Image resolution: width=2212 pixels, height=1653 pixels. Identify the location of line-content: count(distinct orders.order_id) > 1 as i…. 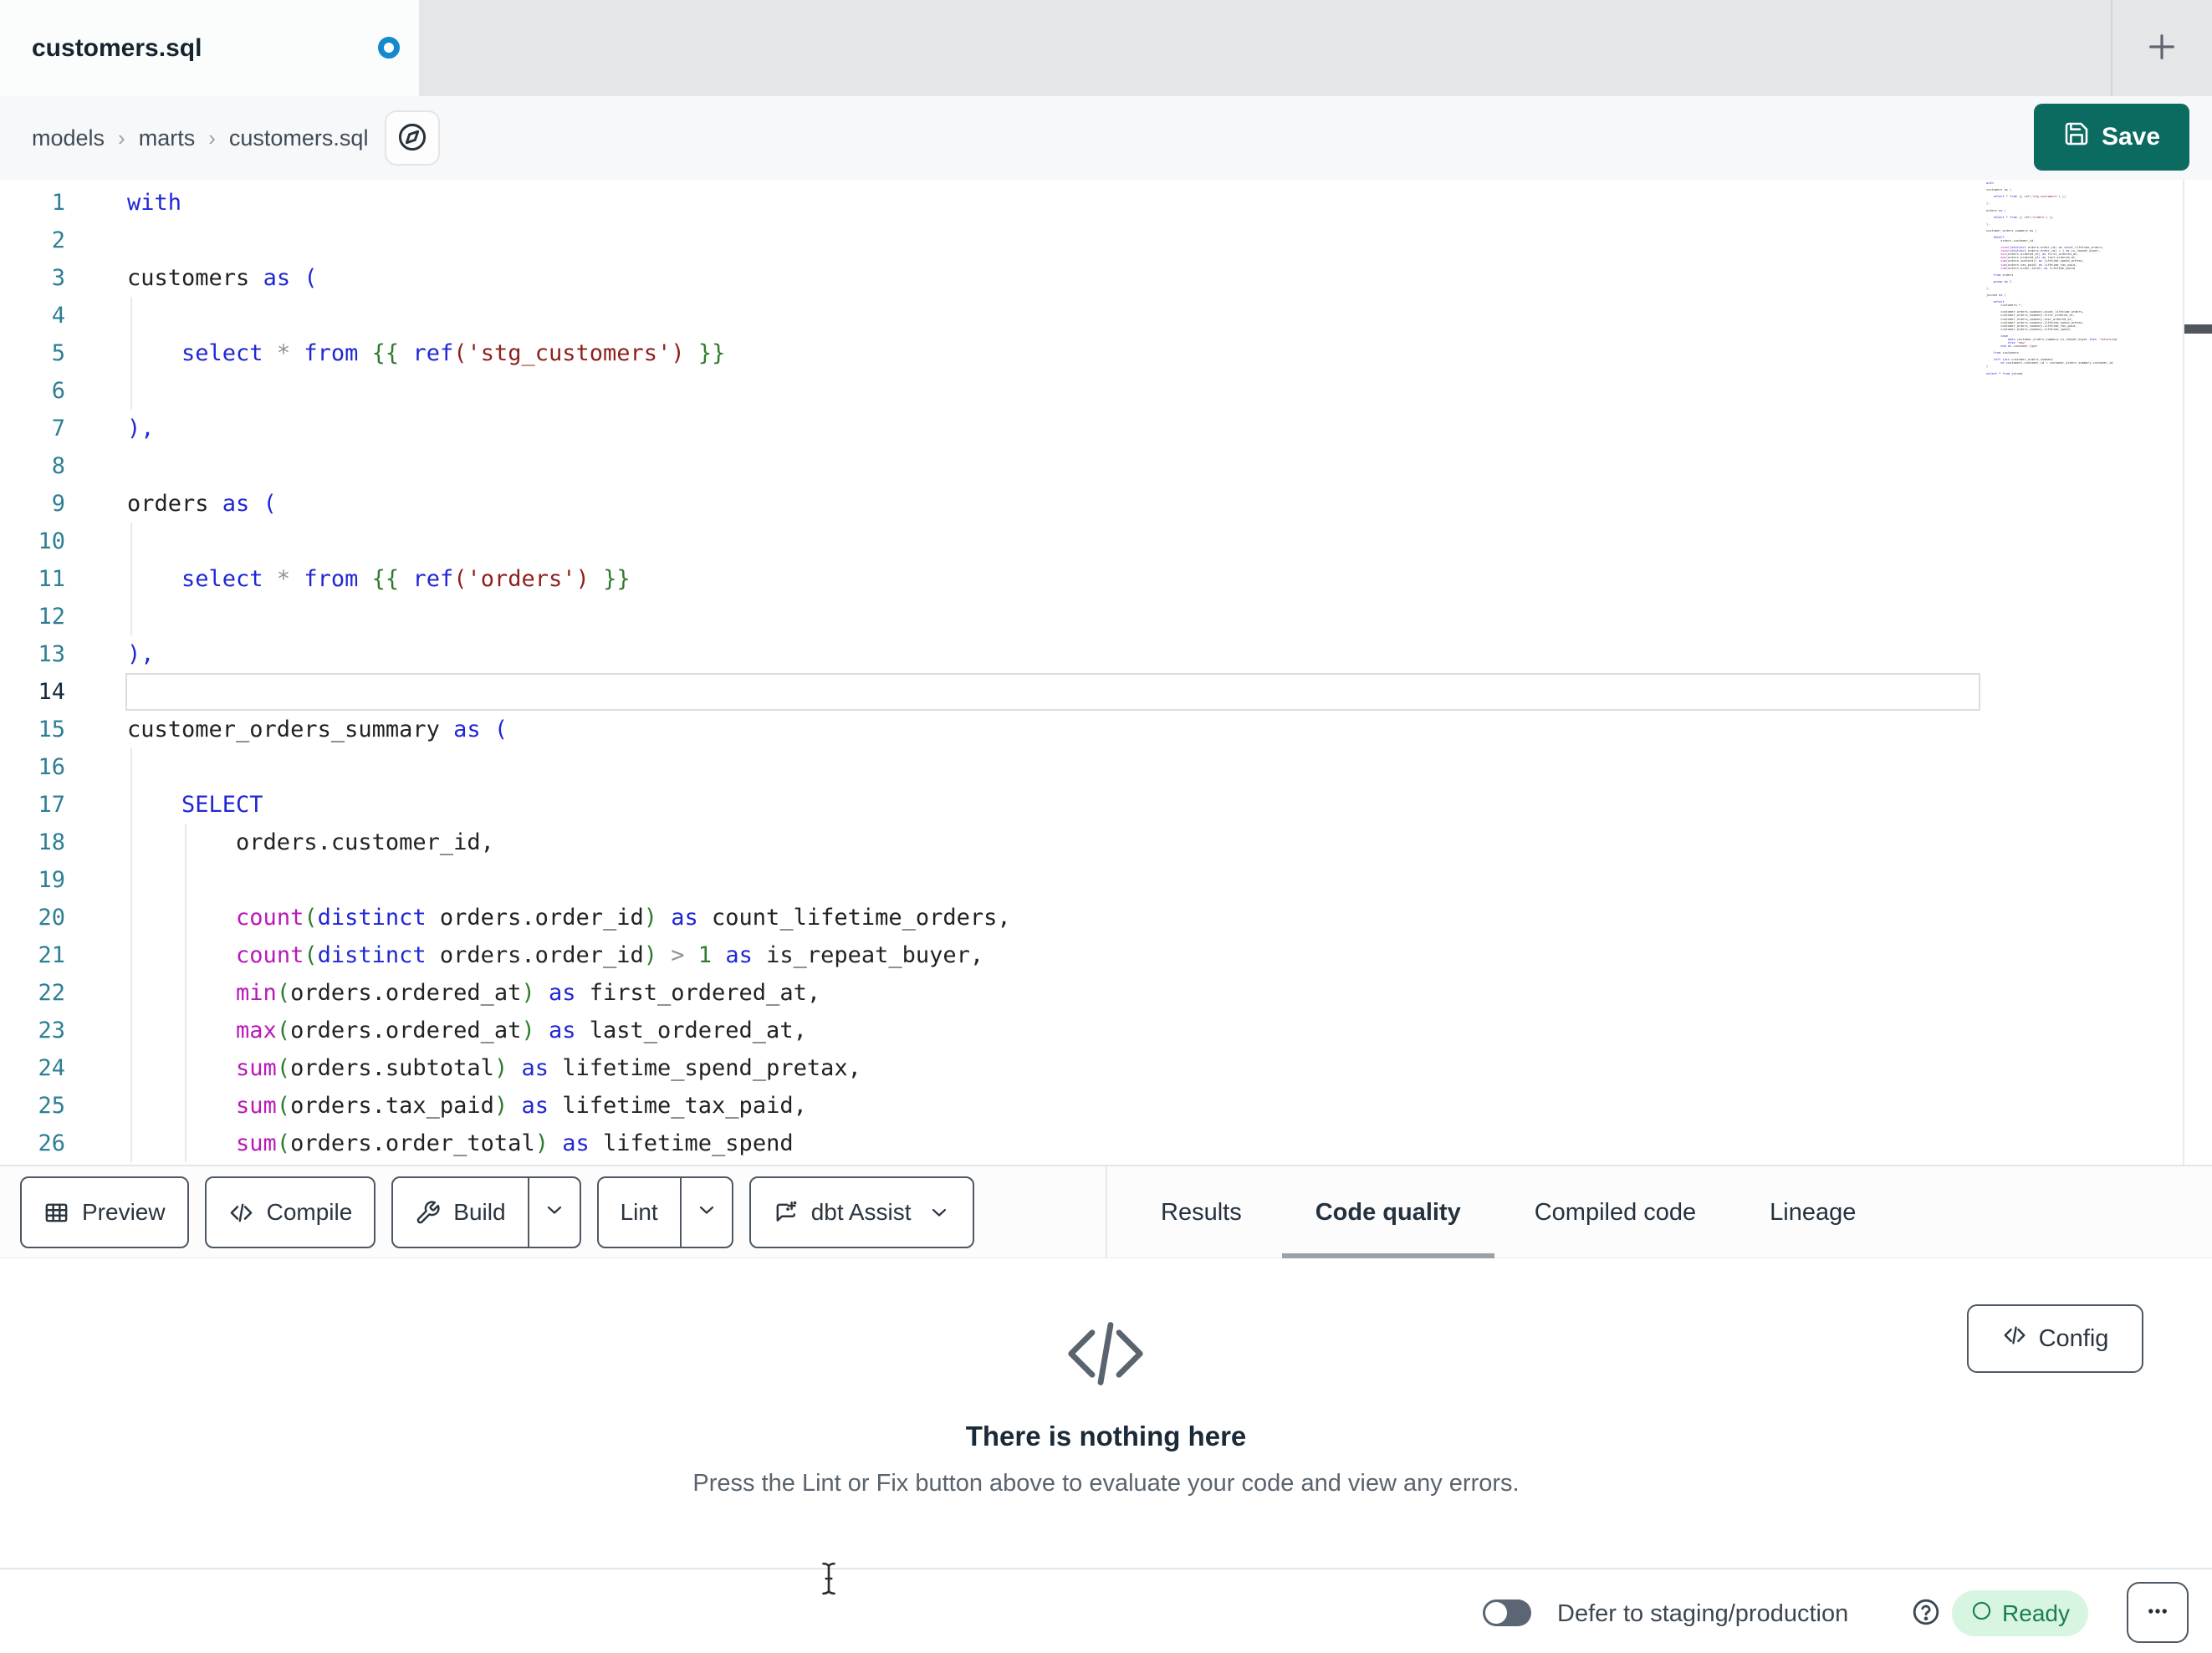
(610, 955).